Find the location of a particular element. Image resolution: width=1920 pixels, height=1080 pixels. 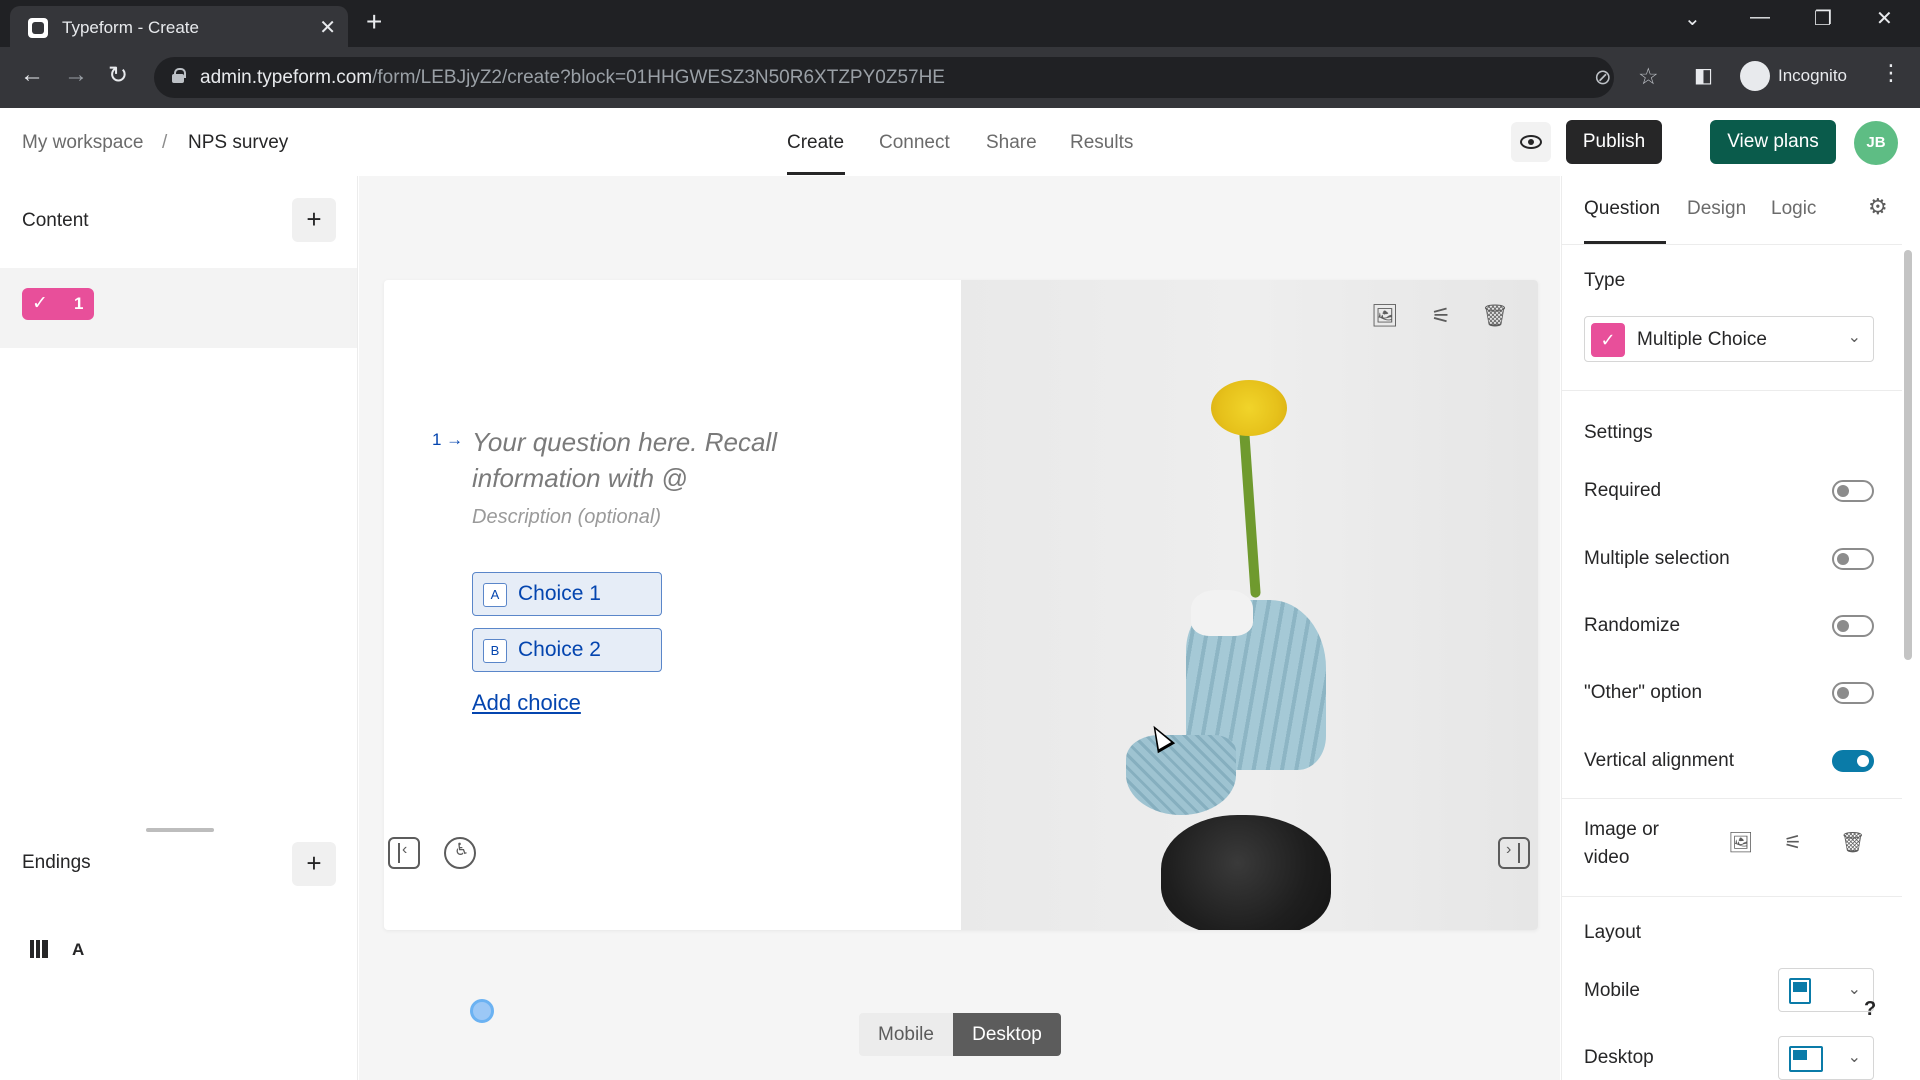

question-type-value: Multiple Choice is located at coordinates (1702, 339).